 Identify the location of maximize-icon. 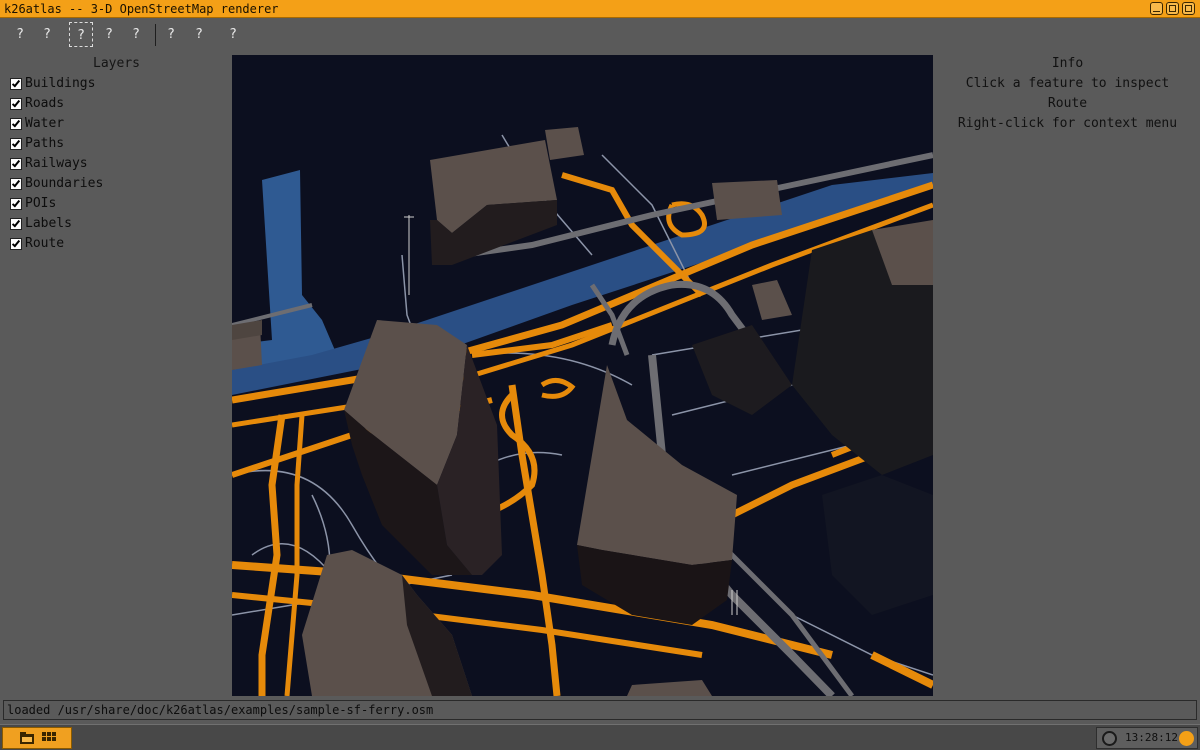
(1172, 8).